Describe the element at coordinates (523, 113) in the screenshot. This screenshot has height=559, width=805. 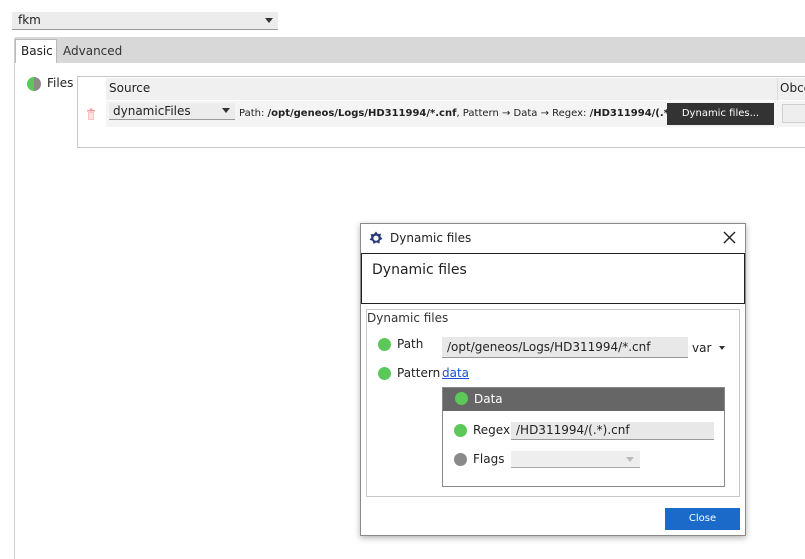
I see `pattern-text: , Pattern → Data → Regex:` at that location.